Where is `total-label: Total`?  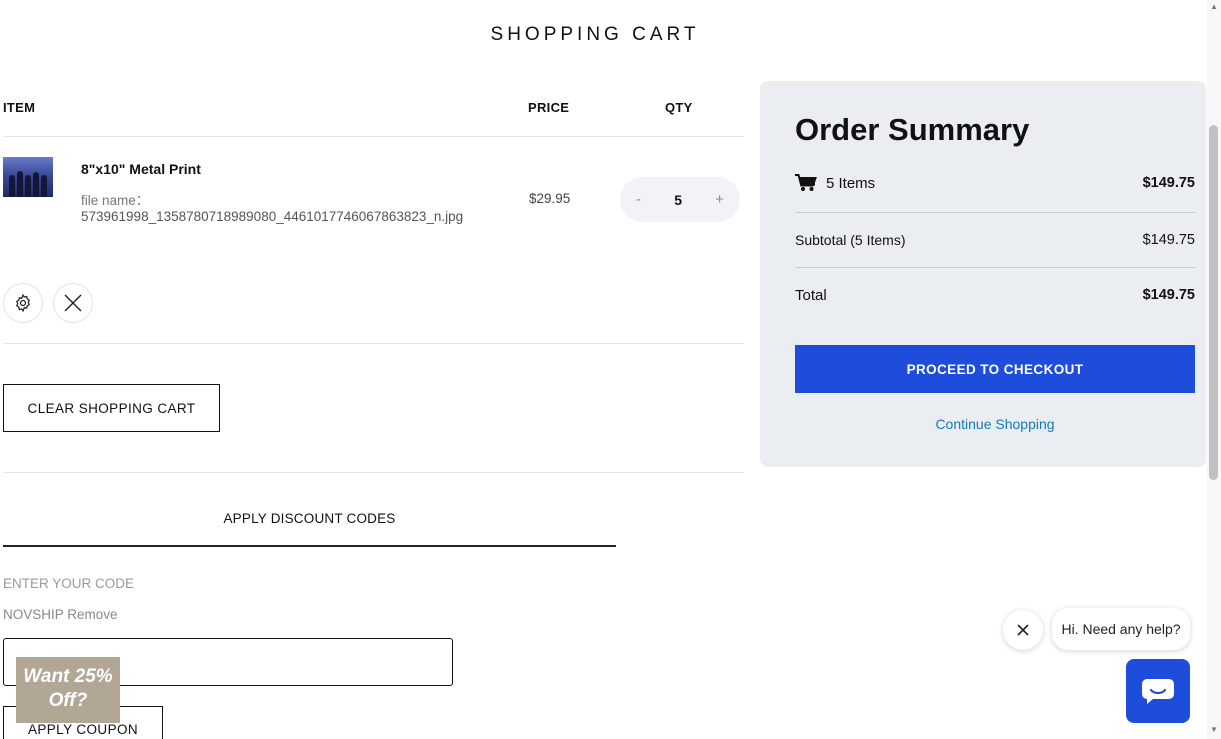 total-label: Total is located at coordinates (811, 295).